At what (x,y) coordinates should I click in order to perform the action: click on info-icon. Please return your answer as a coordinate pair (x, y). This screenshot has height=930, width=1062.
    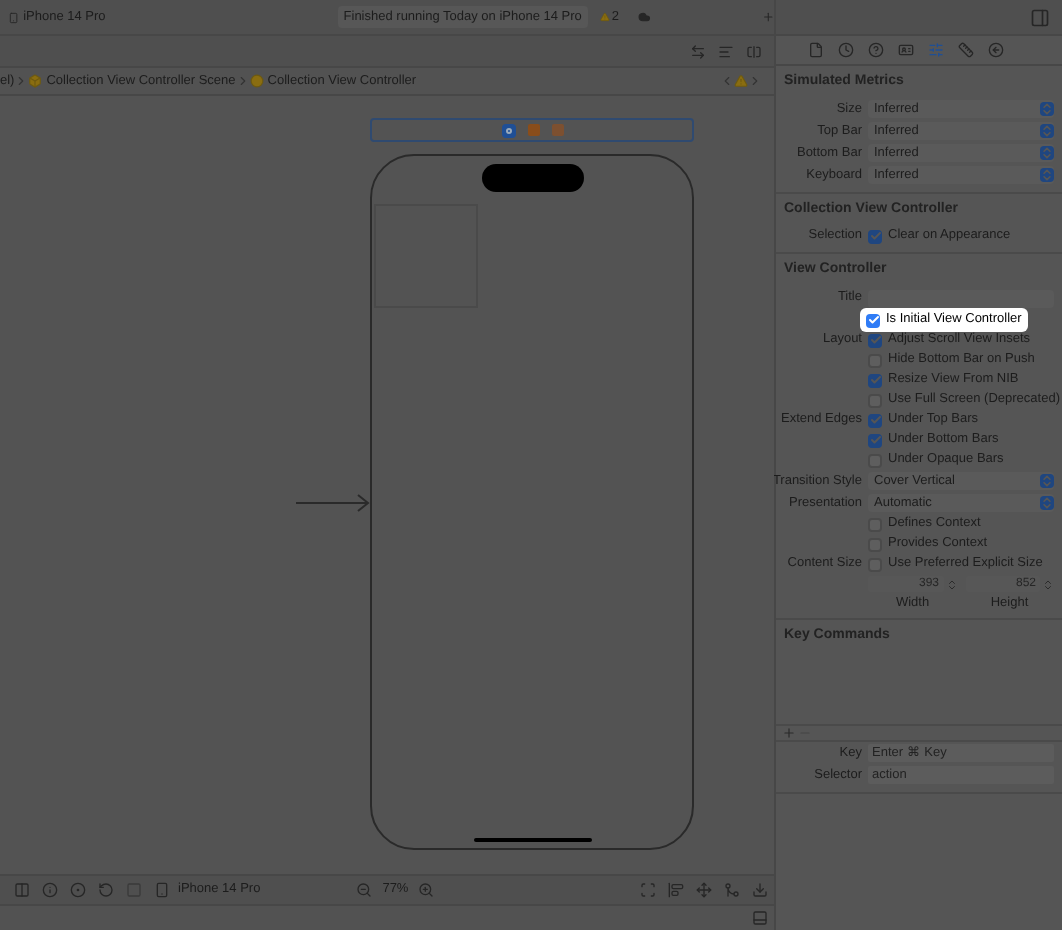
    Looking at the image, I should click on (50, 890).